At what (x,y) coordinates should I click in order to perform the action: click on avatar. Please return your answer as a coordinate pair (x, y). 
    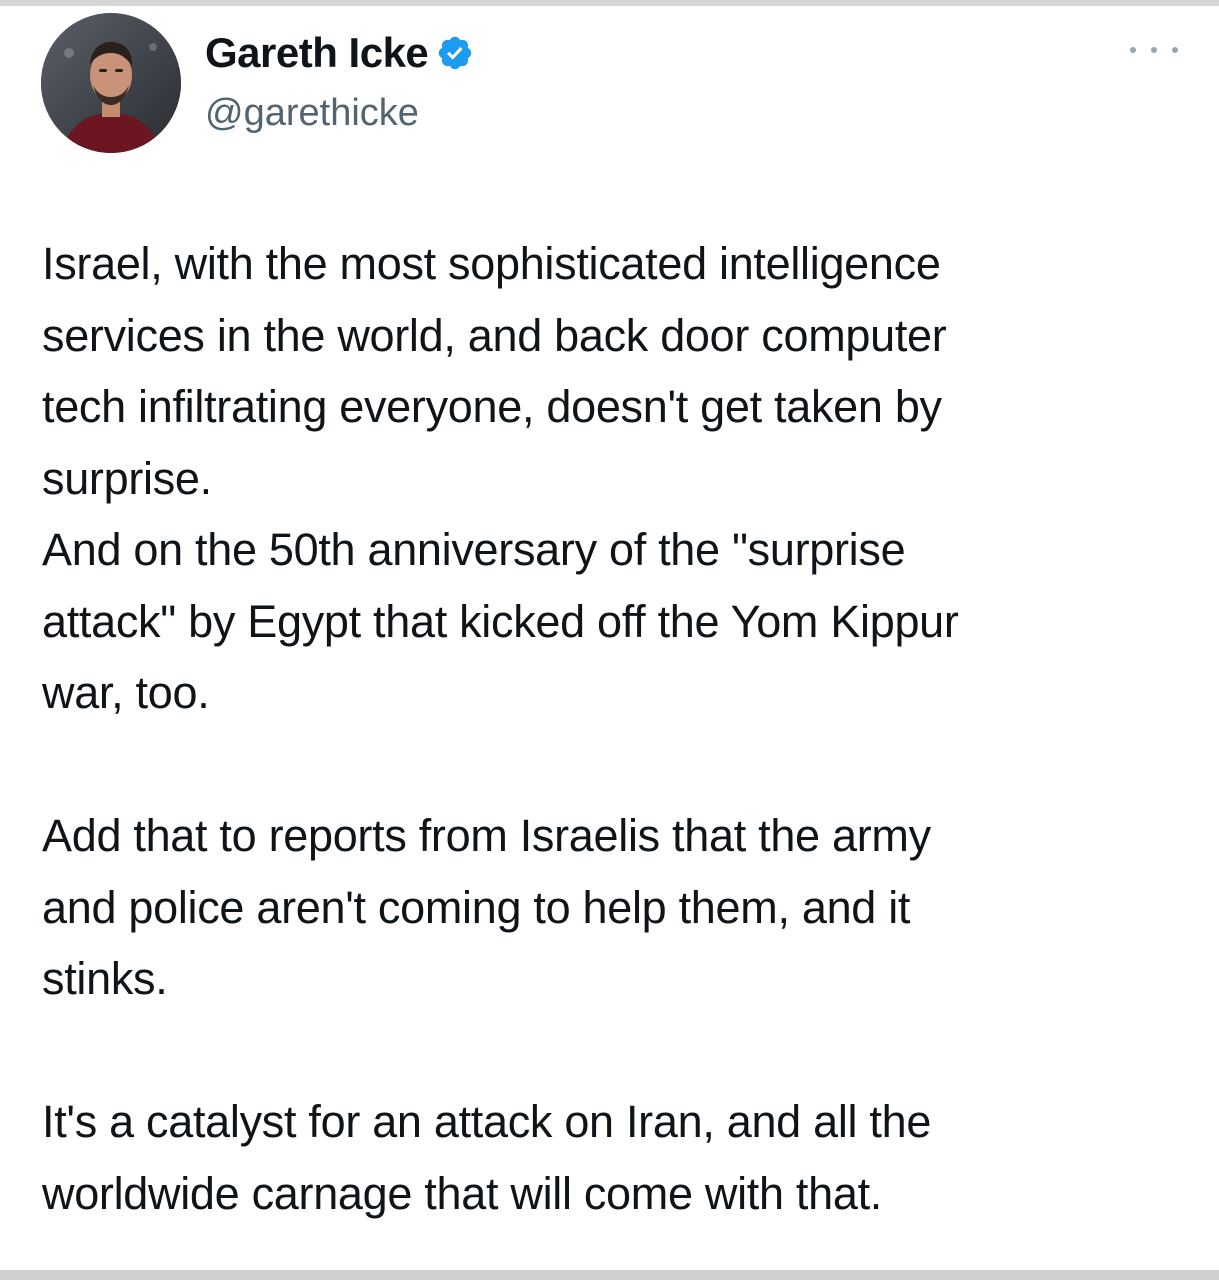
    Looking at the image, I should click on (111, 83).